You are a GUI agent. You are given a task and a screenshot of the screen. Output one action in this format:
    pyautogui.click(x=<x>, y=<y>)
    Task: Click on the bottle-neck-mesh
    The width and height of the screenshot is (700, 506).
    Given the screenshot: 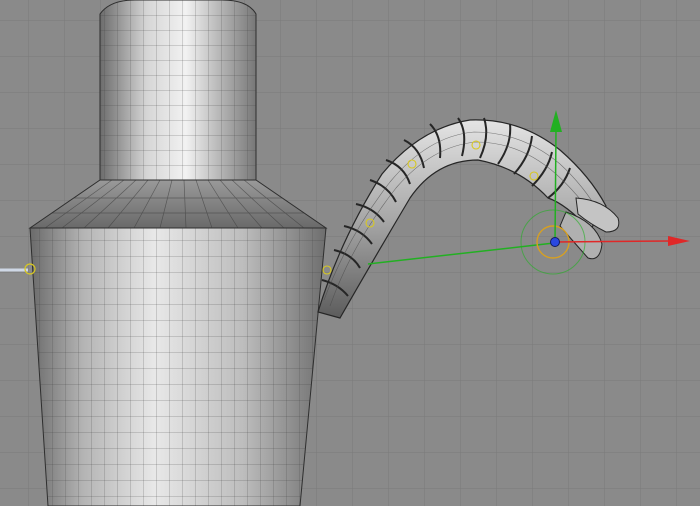 What is the action you would take?
    pyautogui.click(x=179, y=90)
    